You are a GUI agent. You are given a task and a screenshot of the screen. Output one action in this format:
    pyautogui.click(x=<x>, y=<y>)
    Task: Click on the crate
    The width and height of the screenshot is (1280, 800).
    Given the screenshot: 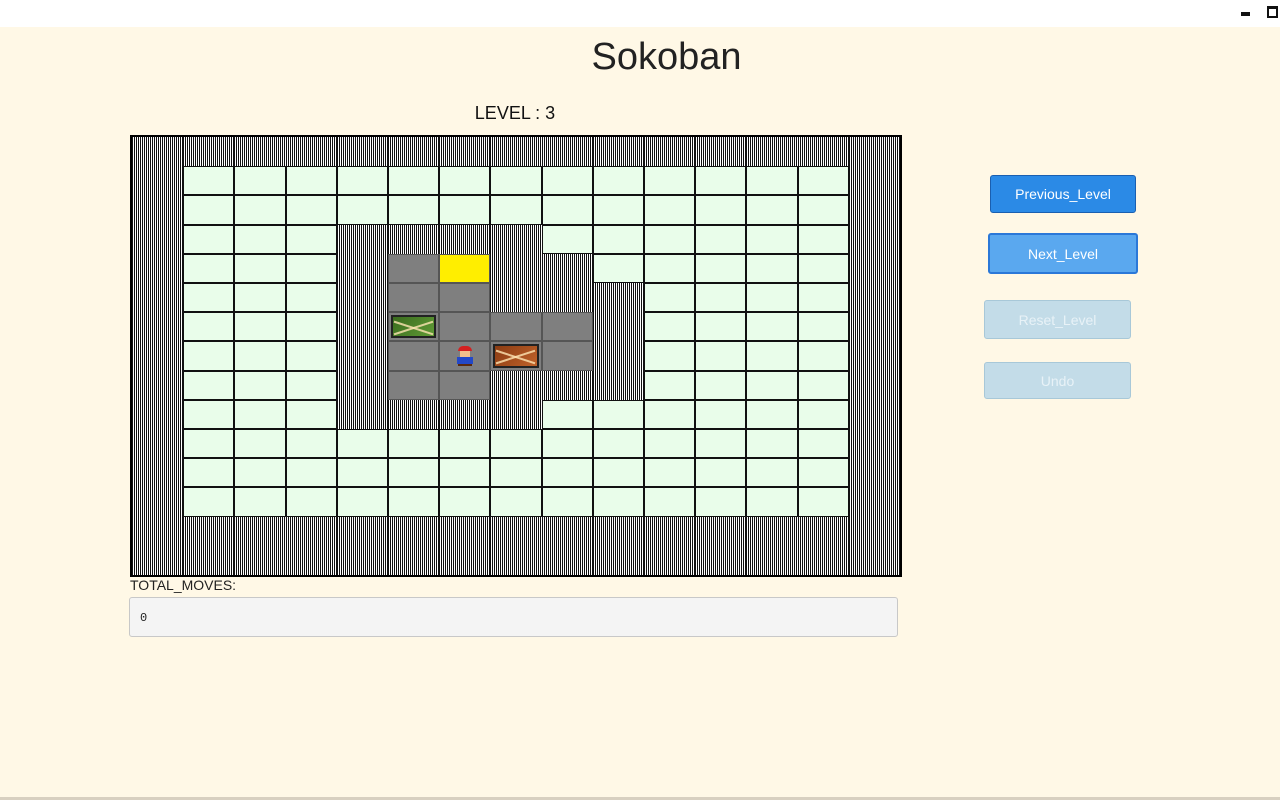 What is the action you would take?
    pyautogui.click(x=516, y=356)
    